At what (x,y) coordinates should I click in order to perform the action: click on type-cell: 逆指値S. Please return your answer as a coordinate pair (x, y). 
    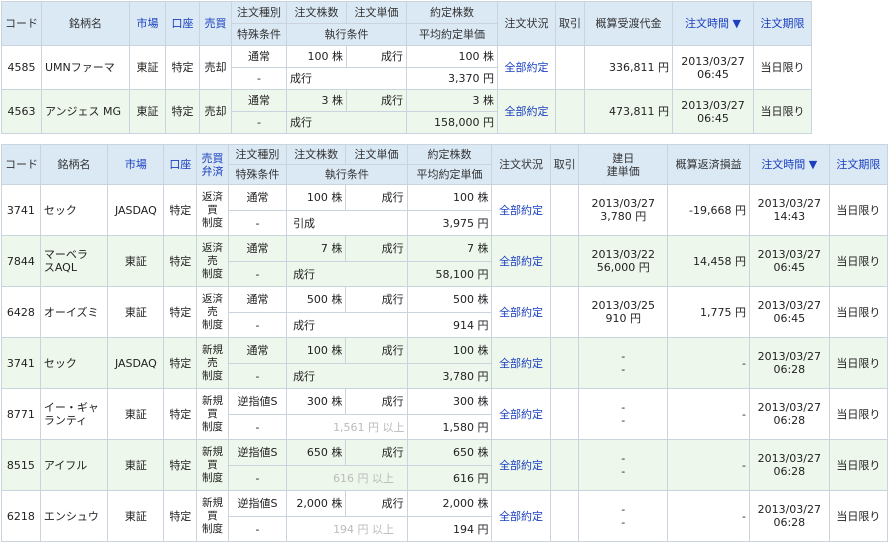
    Looking at the image, I should click on (257, 503).